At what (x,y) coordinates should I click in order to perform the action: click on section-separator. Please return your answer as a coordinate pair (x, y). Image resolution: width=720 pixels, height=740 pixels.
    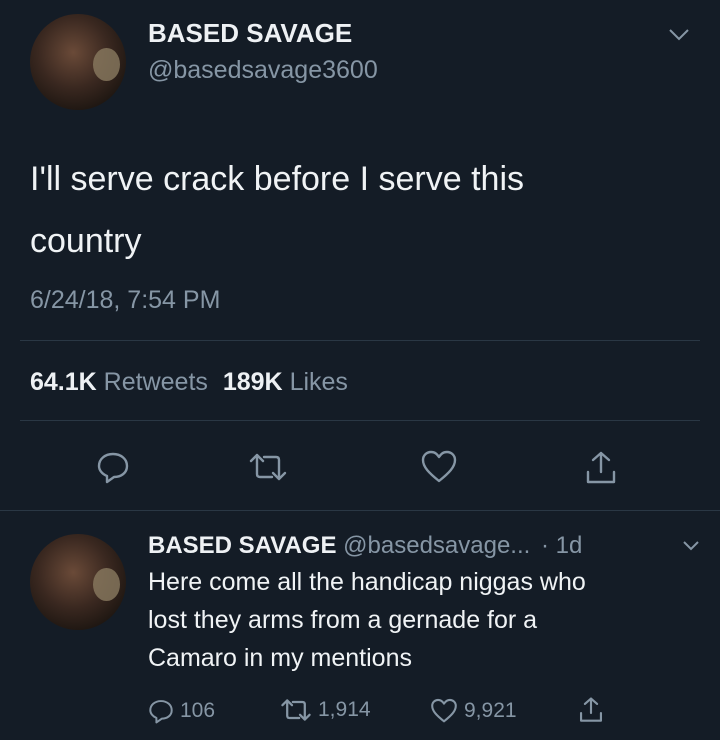
    Looking at the image, I should click on (360, 510).